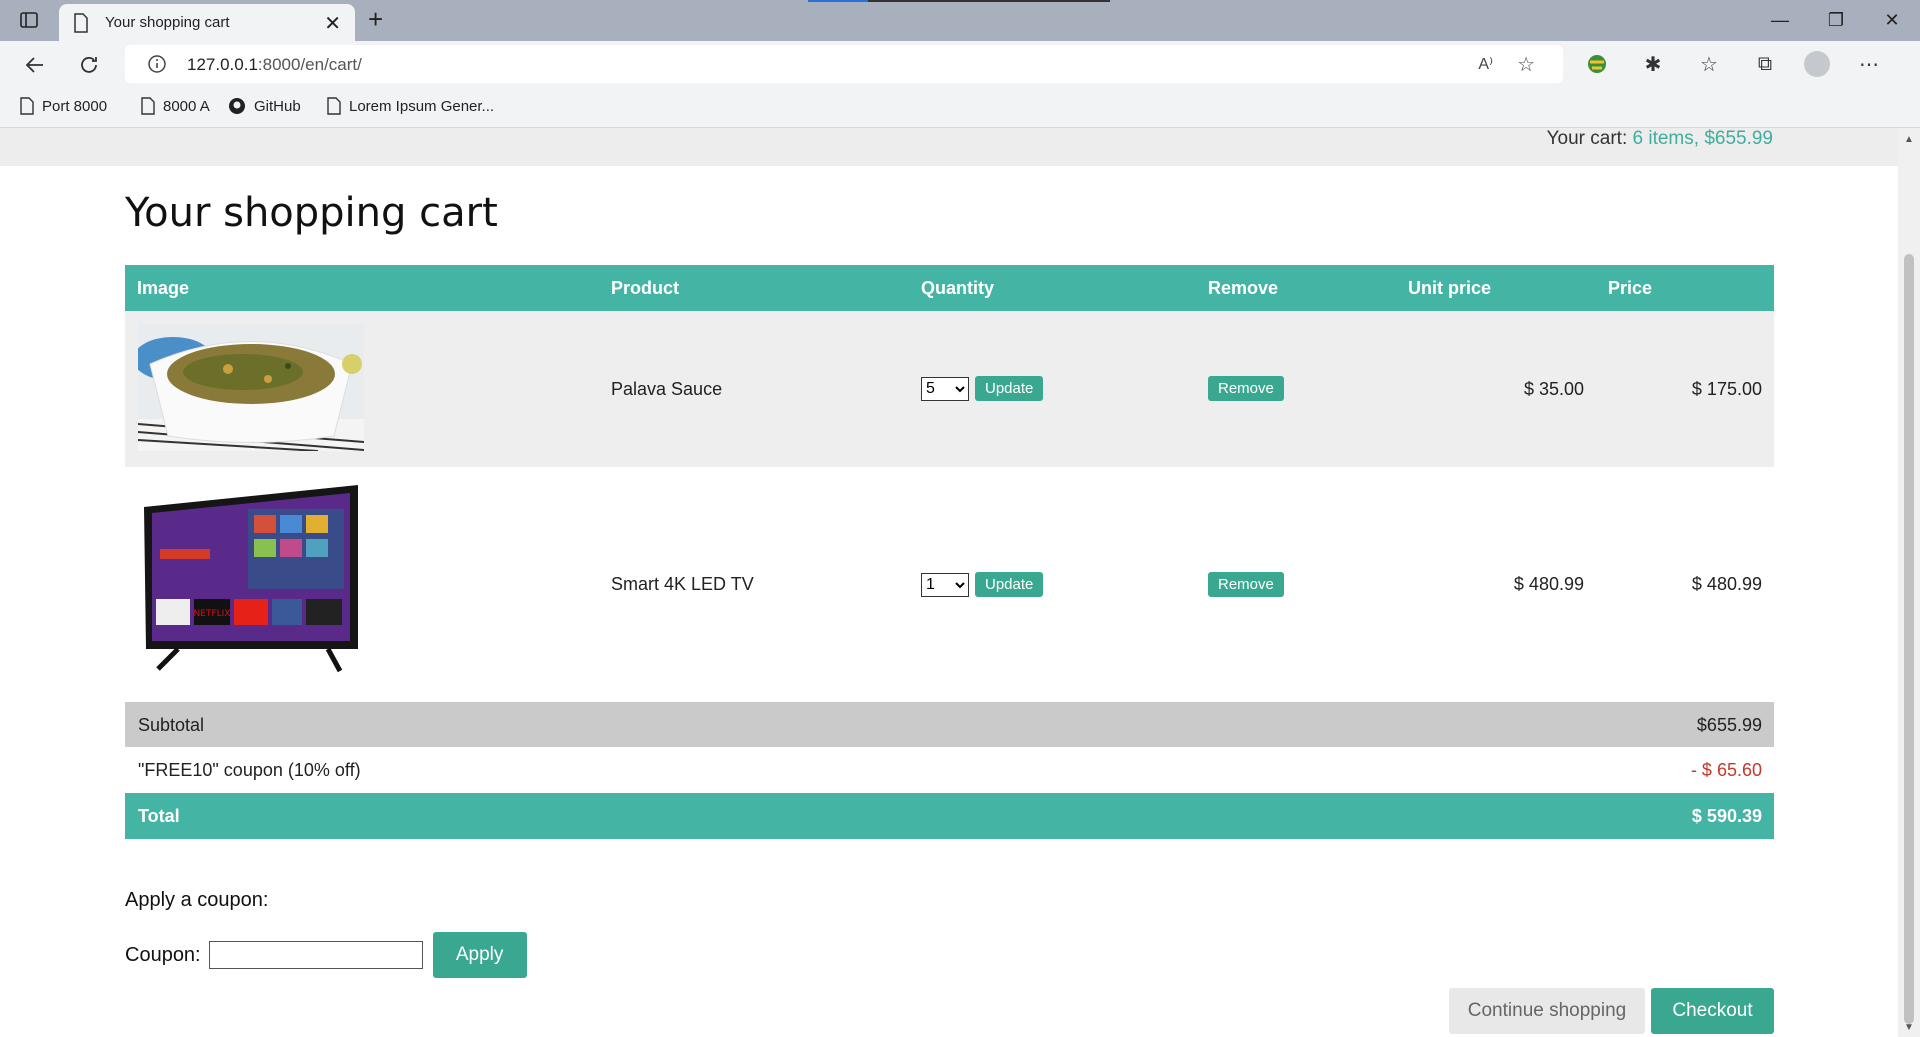 Image resolution: width=1920 pixels, height=1037 pixels. I want to click on cart-summary-label: Your cart:, so click(1587, 138).